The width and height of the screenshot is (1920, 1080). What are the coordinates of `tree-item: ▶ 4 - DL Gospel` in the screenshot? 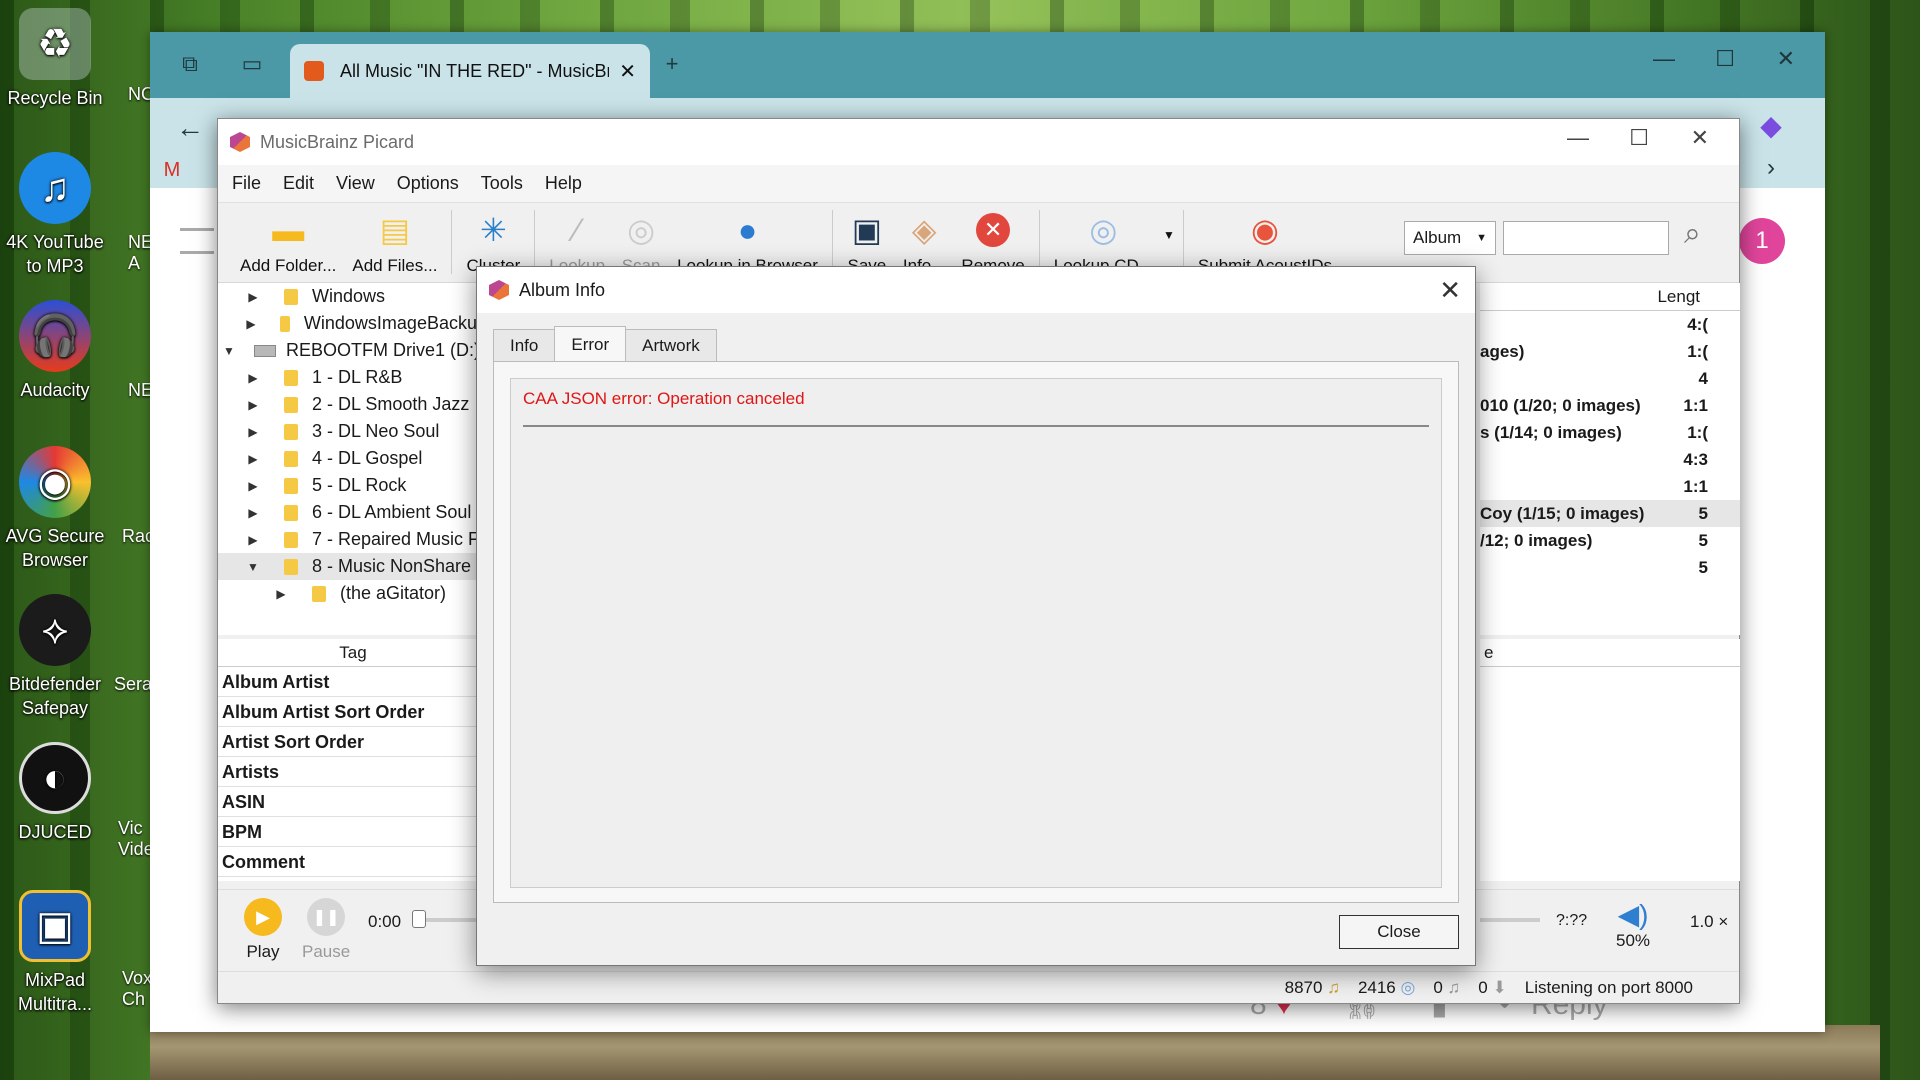 It's located at (352, 458).